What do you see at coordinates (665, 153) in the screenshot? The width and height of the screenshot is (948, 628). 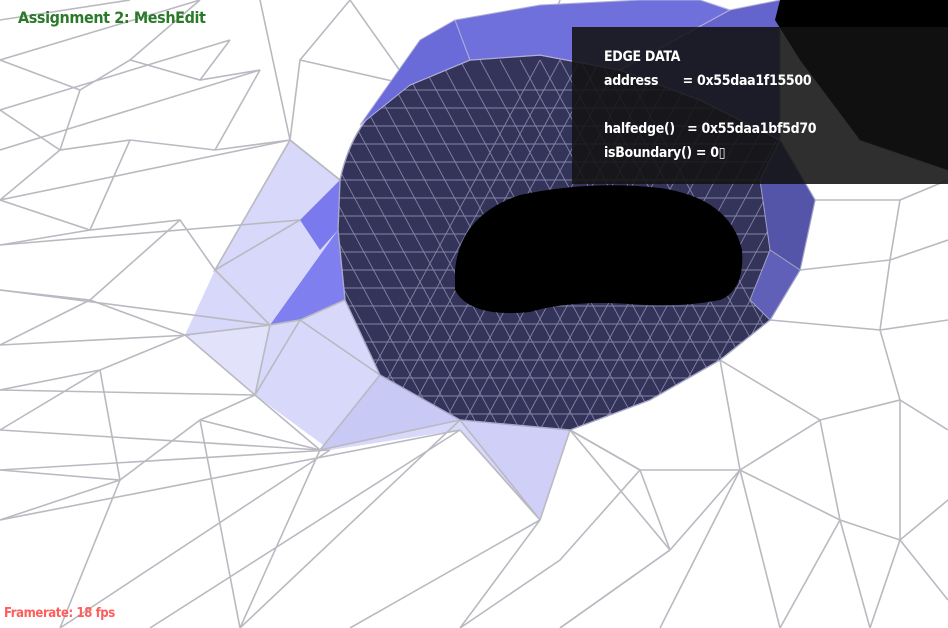 I see `edge-is-boundary: isBoundary() = 0▯` at bounding box center [665, 153].